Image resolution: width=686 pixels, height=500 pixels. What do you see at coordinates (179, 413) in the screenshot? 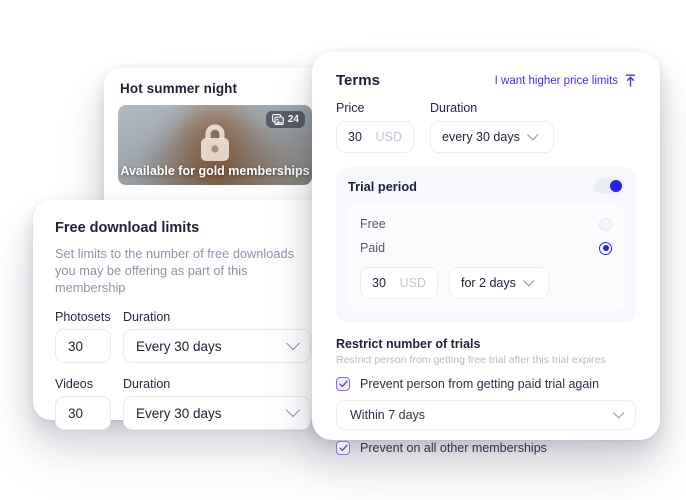
I see `videos-duration-value: Every 30 days` at bounding box center [179, 413].